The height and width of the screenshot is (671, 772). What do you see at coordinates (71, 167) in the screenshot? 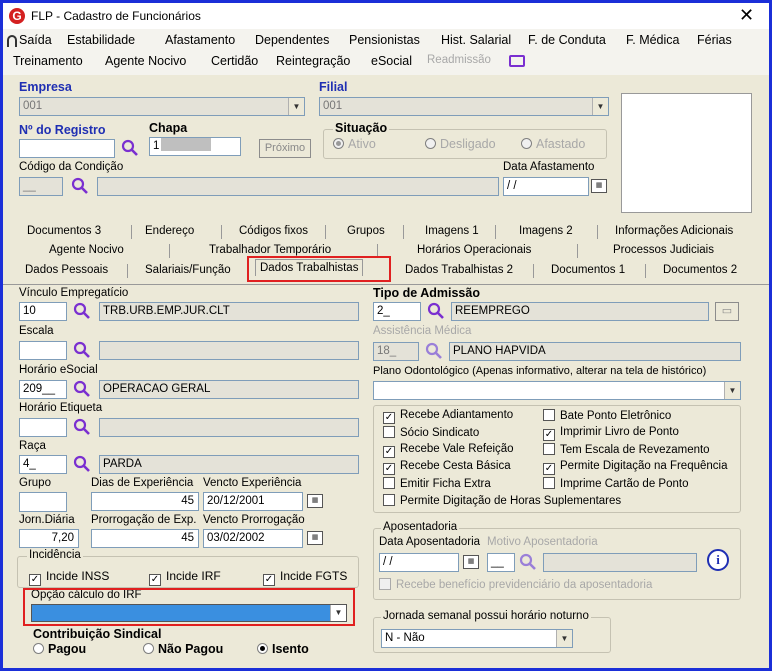
I see `codigo-condicao-label: Código da Condição` at bounding box center [71, 167].